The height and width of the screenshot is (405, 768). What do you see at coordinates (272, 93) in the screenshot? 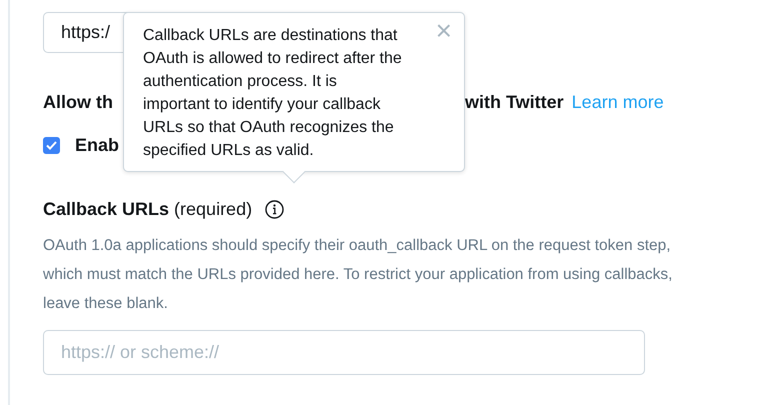
I see `popover-text: Callback URLs are destinations that OAuth is allowed to redirect after the authentication process. It is important to identify your callback URLs so that OAuth recognizes the specified URLs as valid.` at bounding box center [272, 93].